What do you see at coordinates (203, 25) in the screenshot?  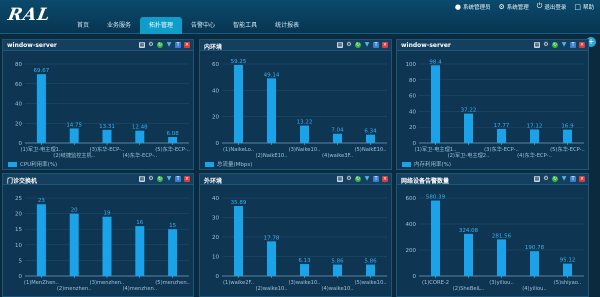 I see `nav-item-alarms: 告警中心` at bounding box center [203, 25].